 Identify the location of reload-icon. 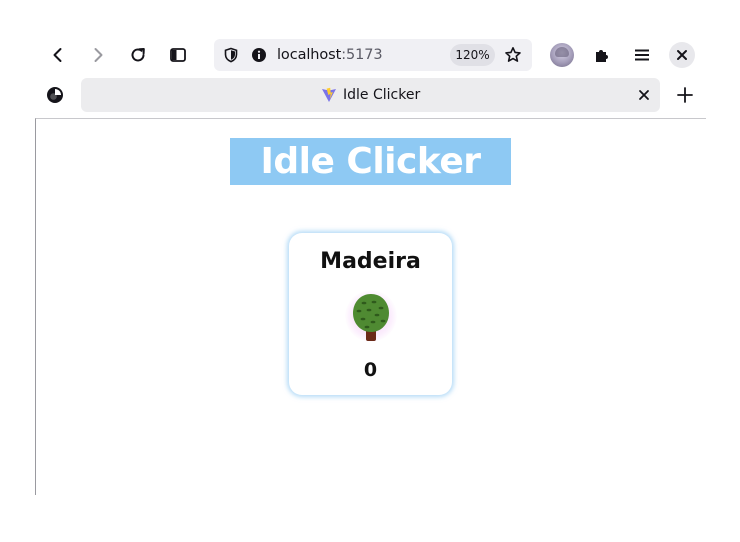
(138, 55).